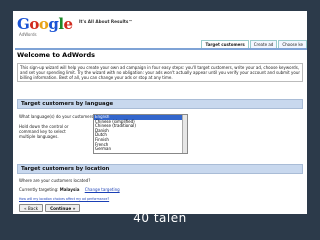 This screenshot has width=320, height=240. What do you see at coordinates (161, 49) in the screenshot?
I see `header-divider` at bounding box center [161, 49].